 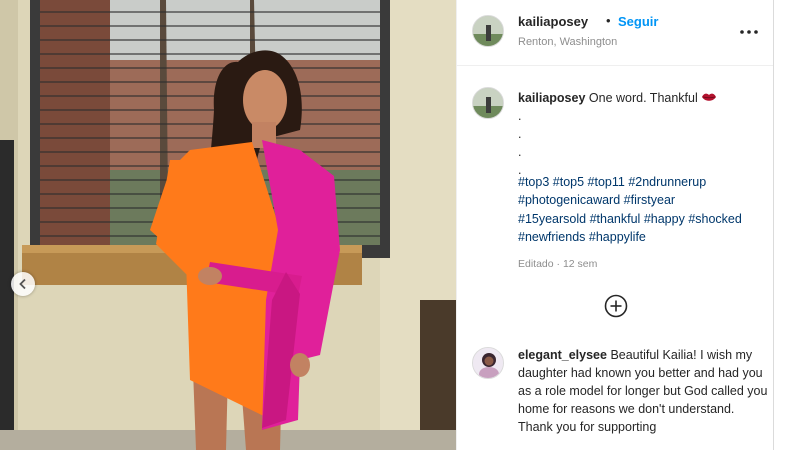 What do you see at coordinates (569, 200) in the screenshot?
I see `hashtag-link: #photogenicaward` at bounding box center [569, 200].